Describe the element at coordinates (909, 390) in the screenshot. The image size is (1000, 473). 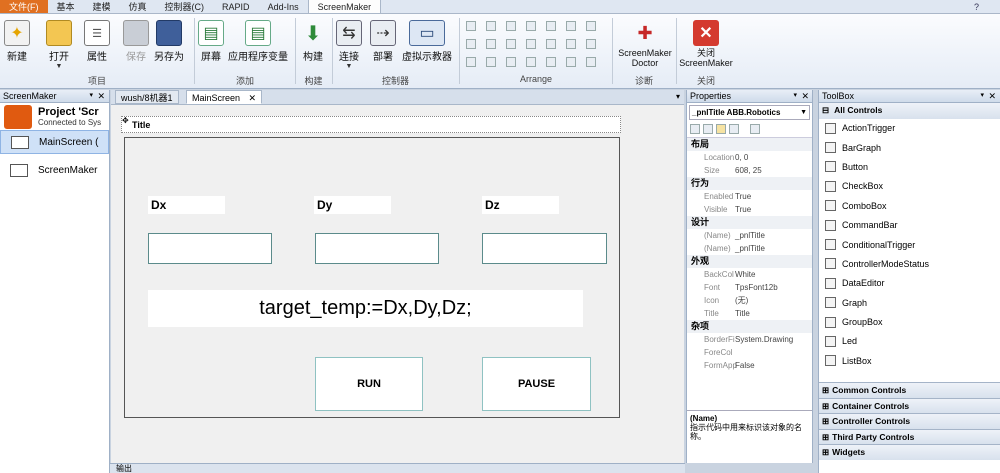
I see `toolbox-section: ⊞ Common Controls` at that location.